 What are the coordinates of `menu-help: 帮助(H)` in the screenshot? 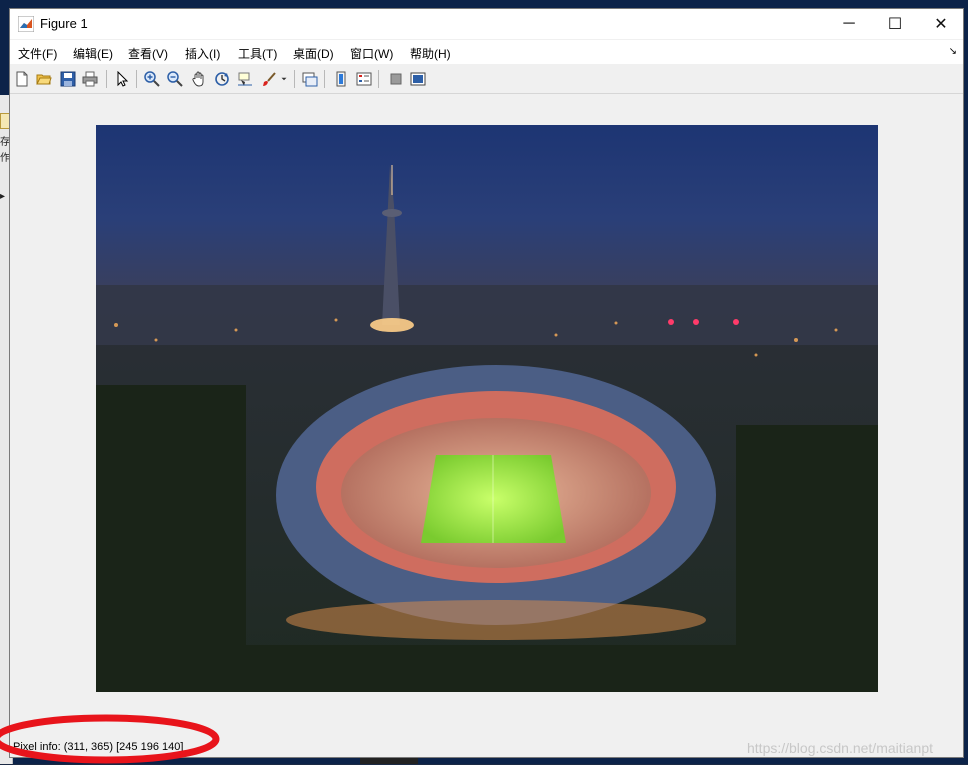 It's located at (430, 53).